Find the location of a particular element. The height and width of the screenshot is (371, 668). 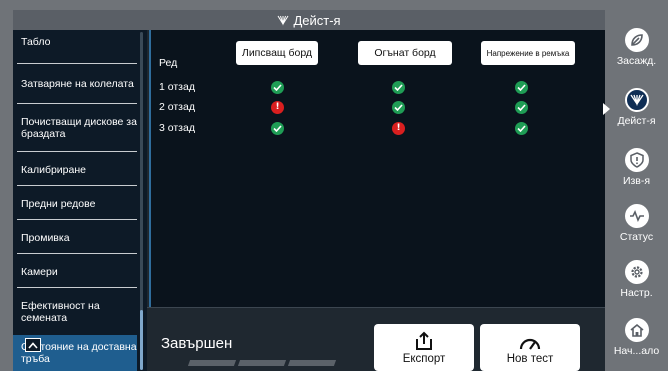

menu-item-seed-efficiency: Ефективност на семената is located at coordinates (75, 312).